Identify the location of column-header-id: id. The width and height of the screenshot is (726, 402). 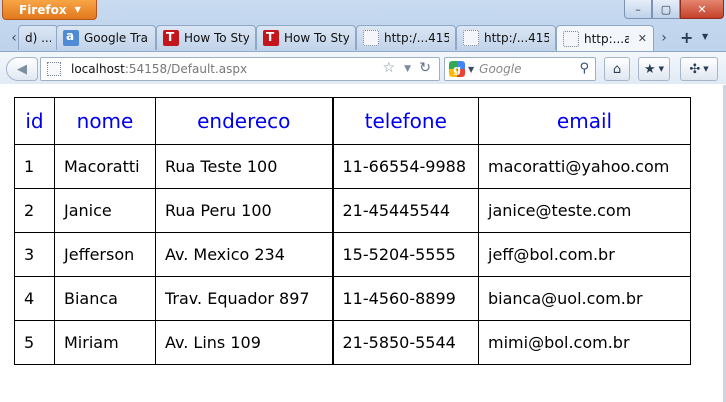
(34, 121).